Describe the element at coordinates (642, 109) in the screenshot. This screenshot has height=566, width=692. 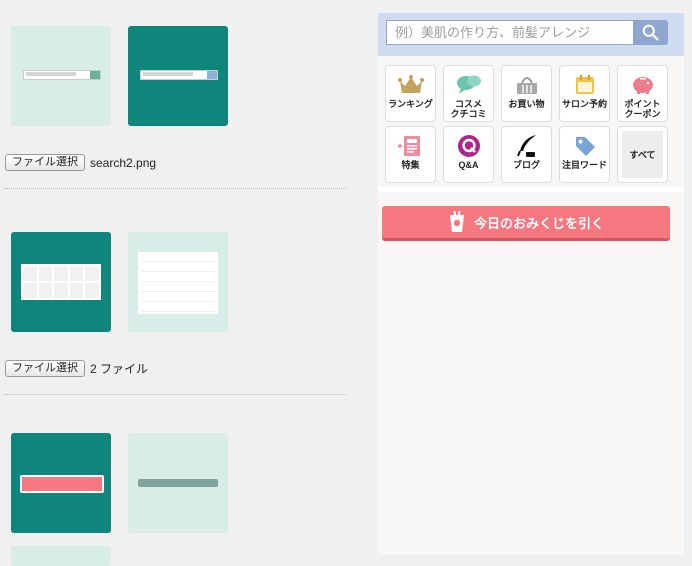
I see `menu-item-label: ポイント クーポン` at that location.